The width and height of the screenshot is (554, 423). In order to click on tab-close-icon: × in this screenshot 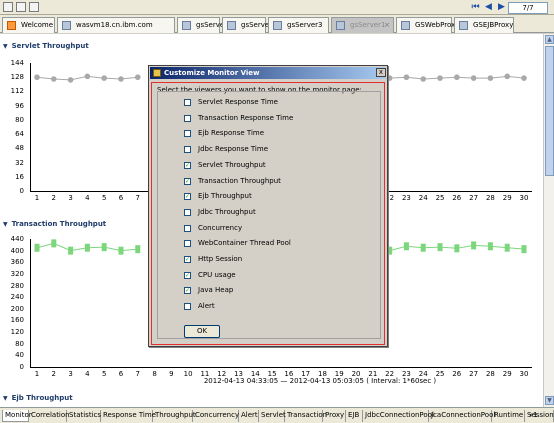, I will do `click(387, 25)`.